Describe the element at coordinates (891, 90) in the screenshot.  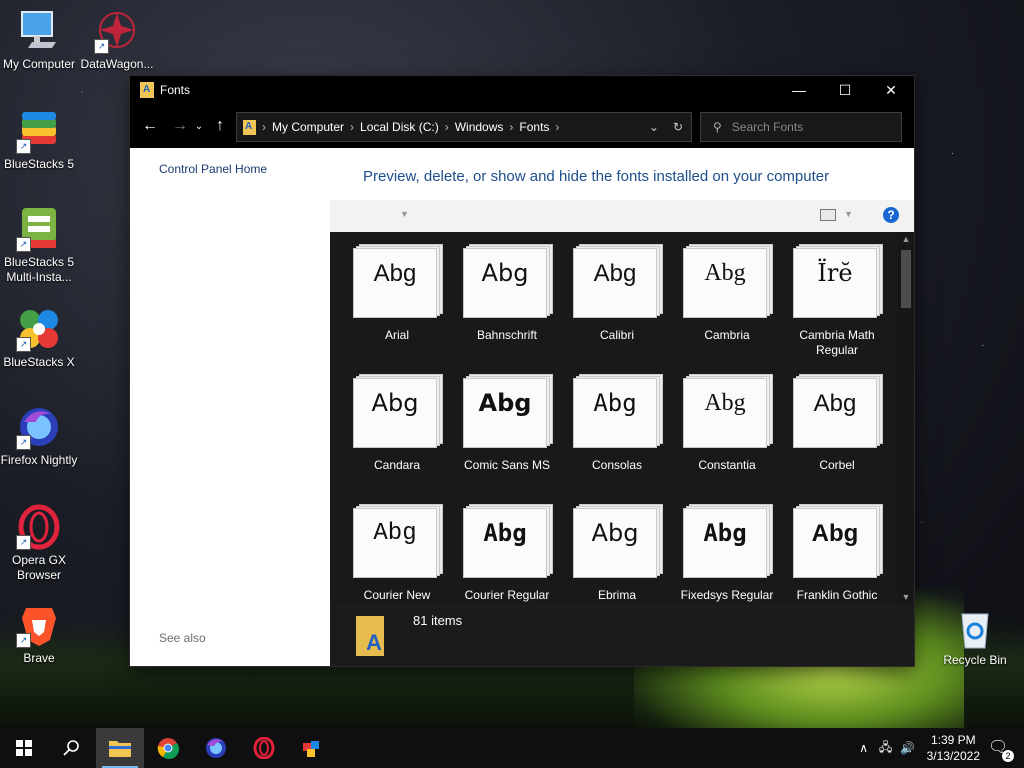
I see `close-button: ✕` at that location.